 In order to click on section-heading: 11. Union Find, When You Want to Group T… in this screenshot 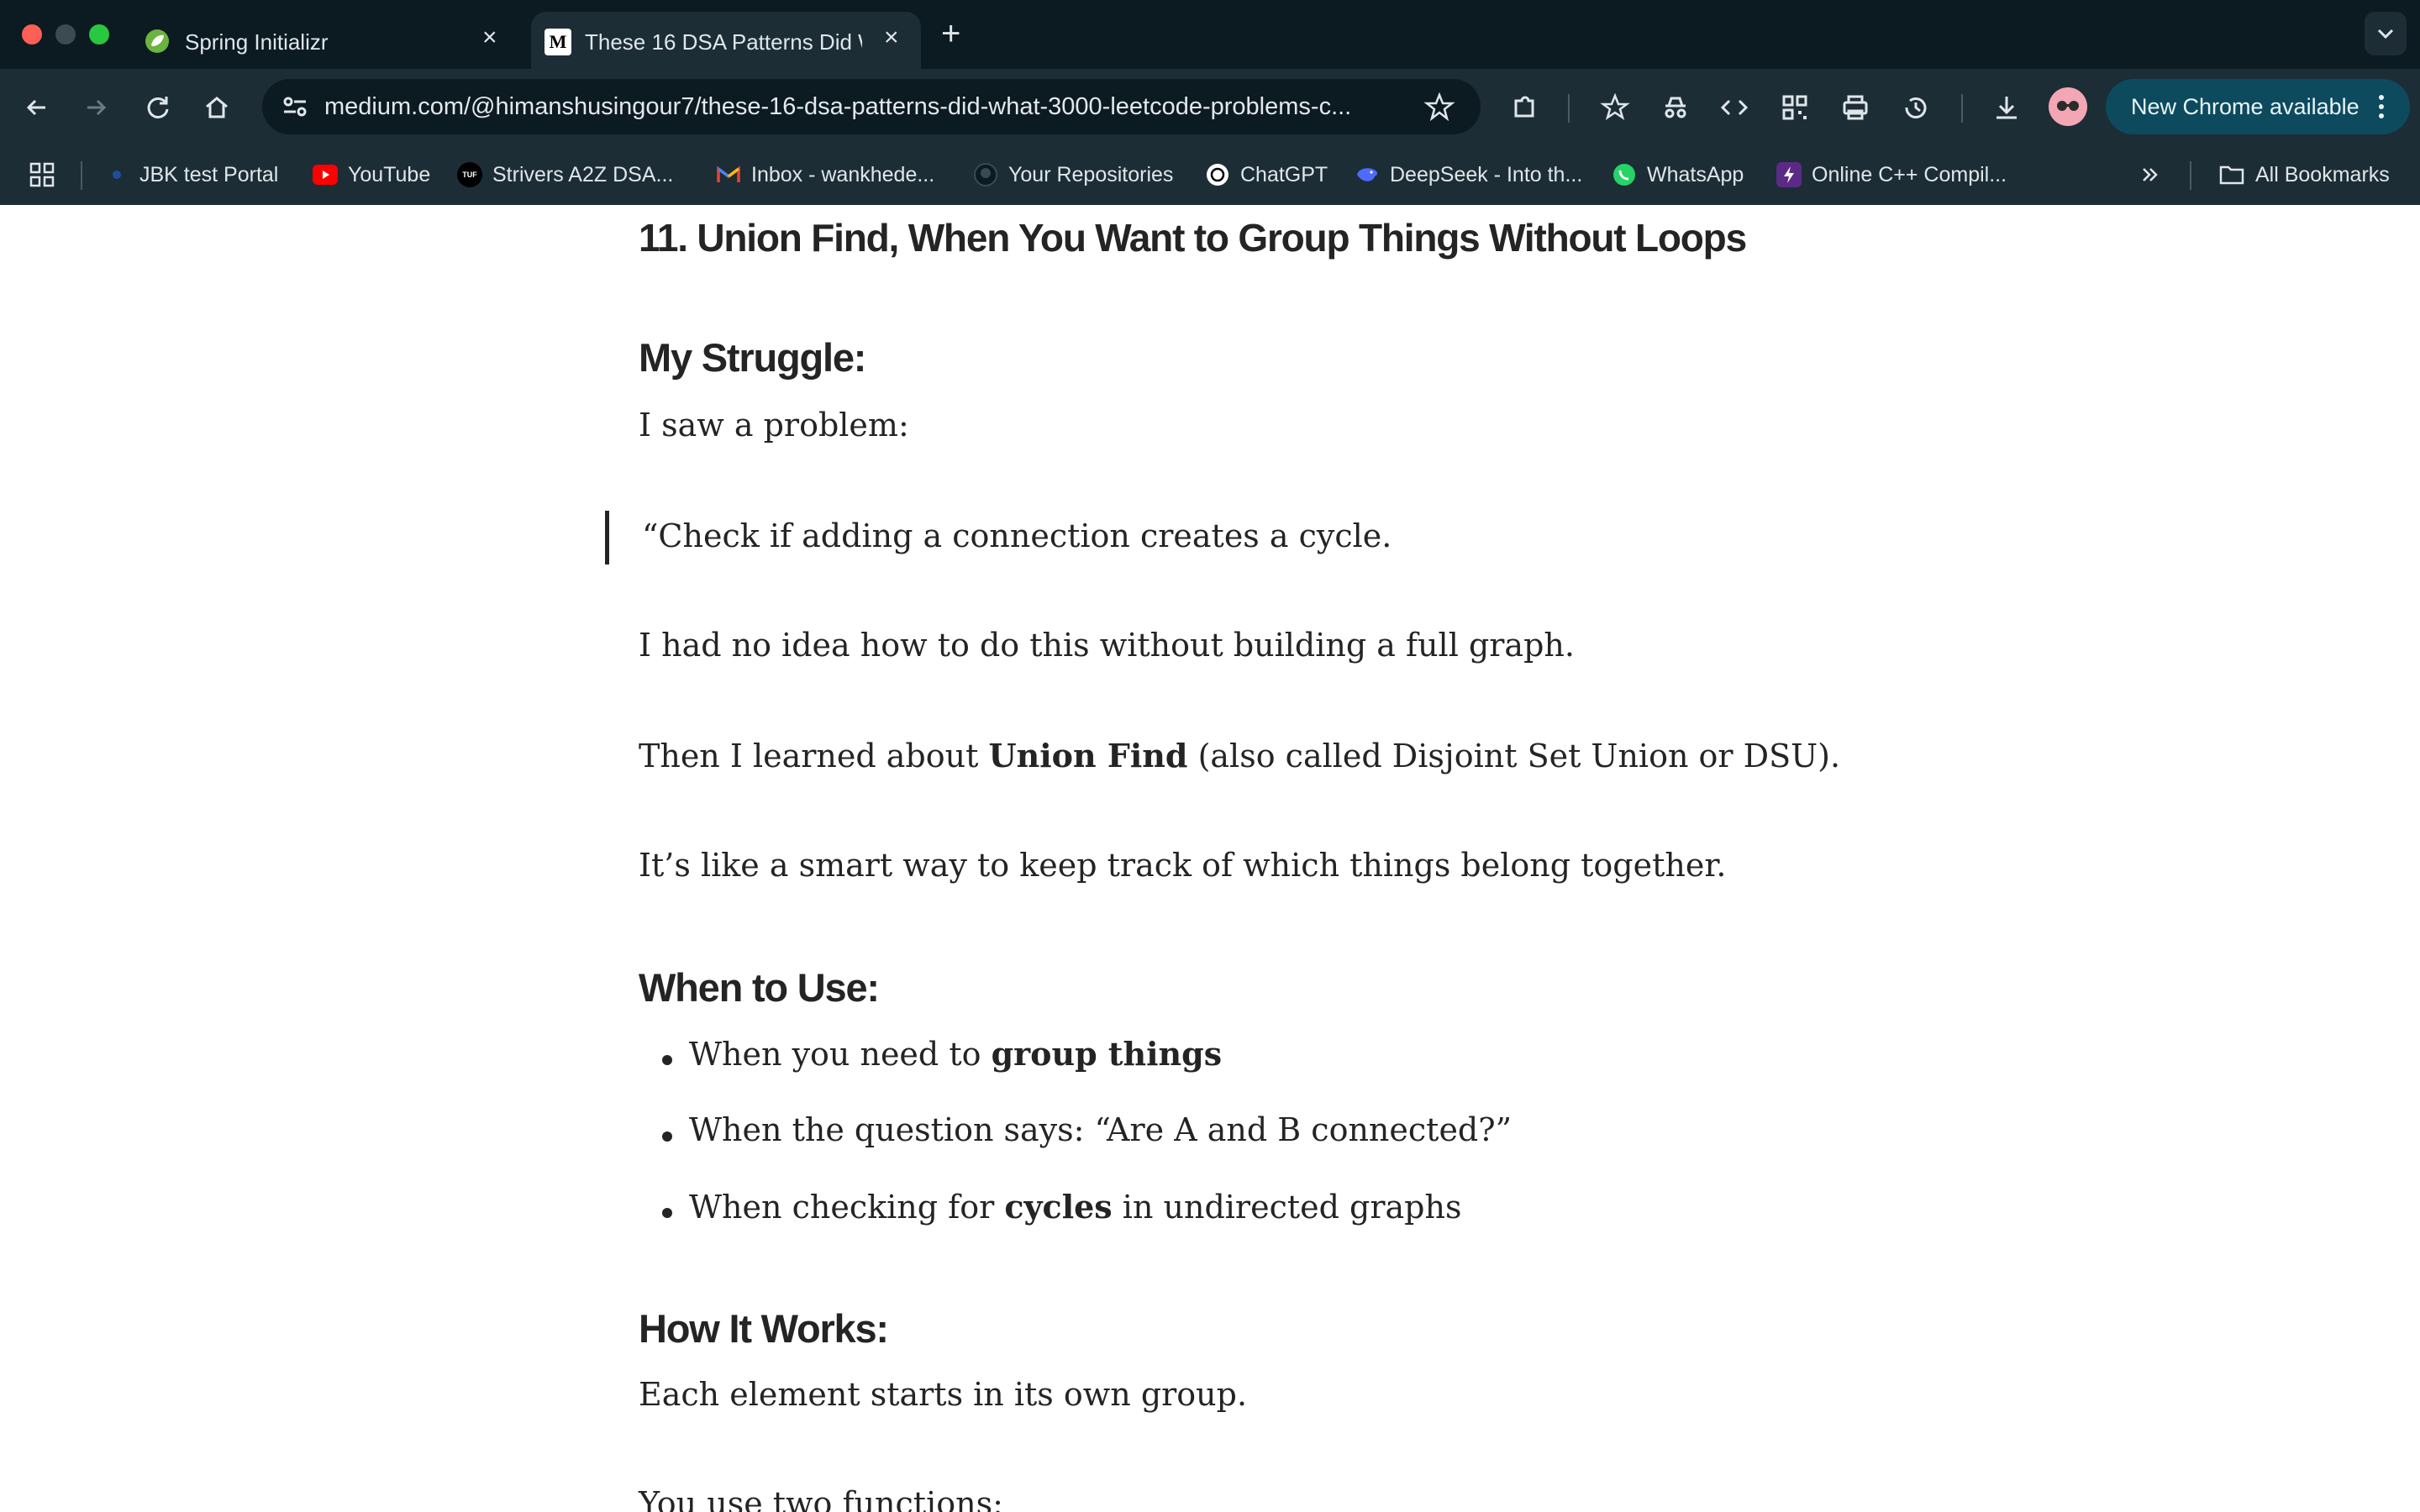, I will do `click(1193, 238)`.